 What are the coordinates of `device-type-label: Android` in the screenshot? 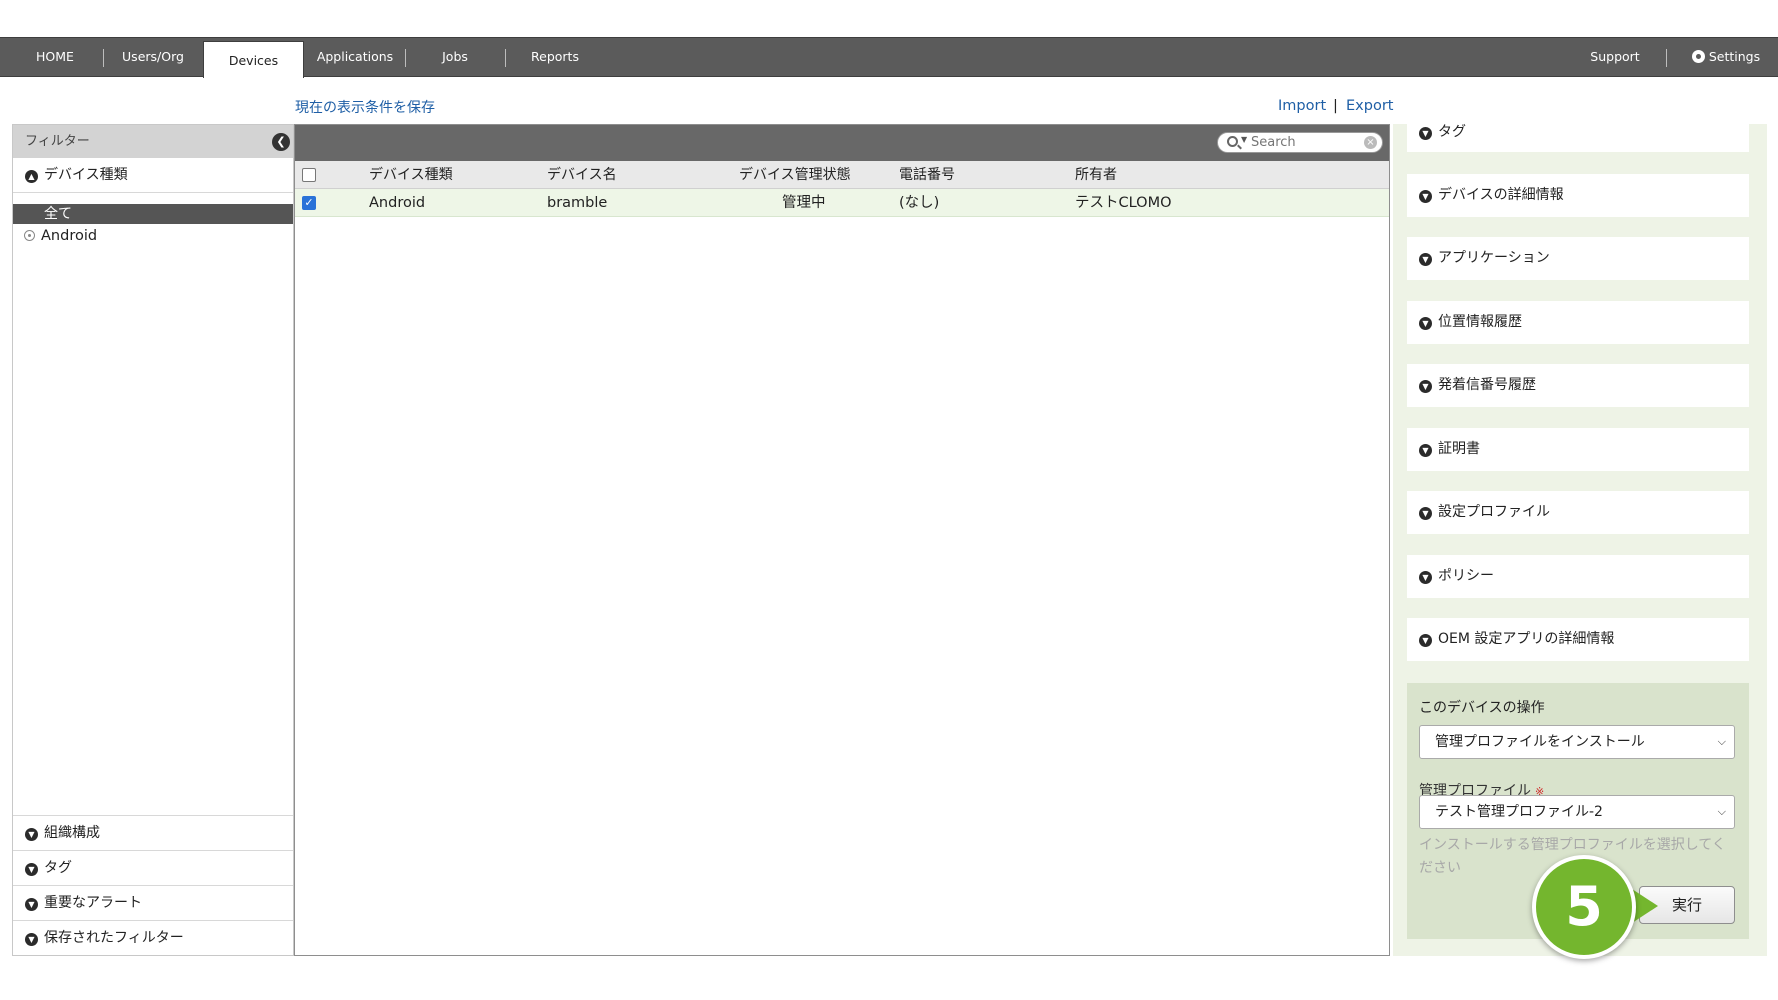 It's located at (69, 236).